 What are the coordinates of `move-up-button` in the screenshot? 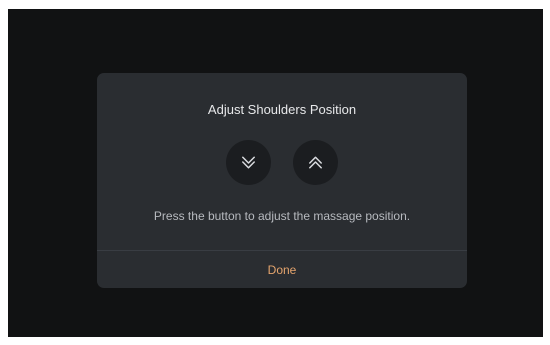 It's located at (315, 162).